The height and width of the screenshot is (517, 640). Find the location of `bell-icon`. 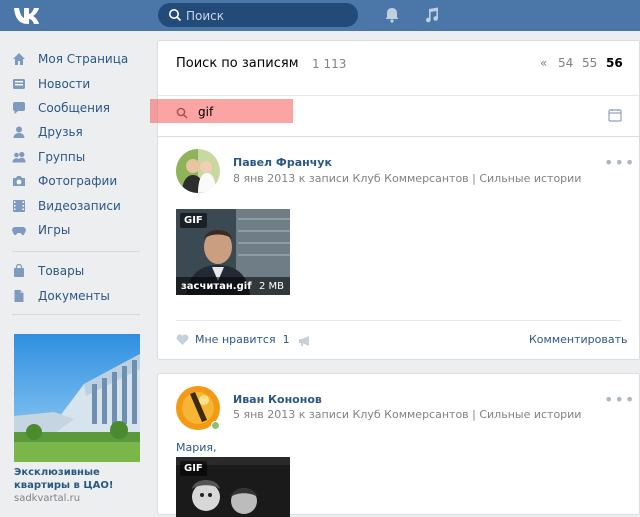

bell-icon is located at coordinates (392, 15).